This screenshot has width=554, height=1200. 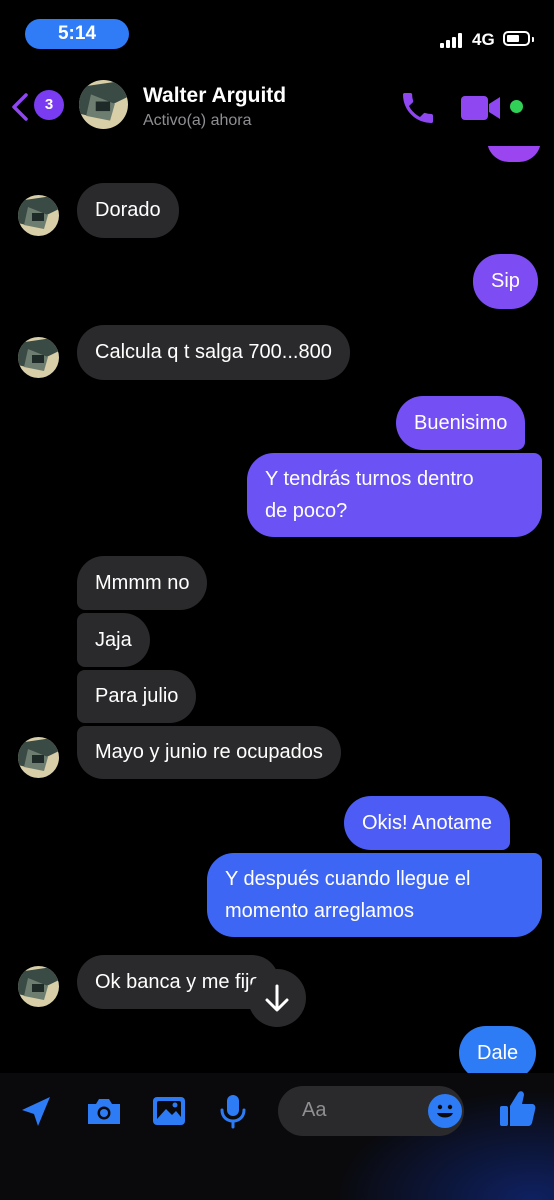 I want to click on message-input: Aa, so click(x=371, y=1111).